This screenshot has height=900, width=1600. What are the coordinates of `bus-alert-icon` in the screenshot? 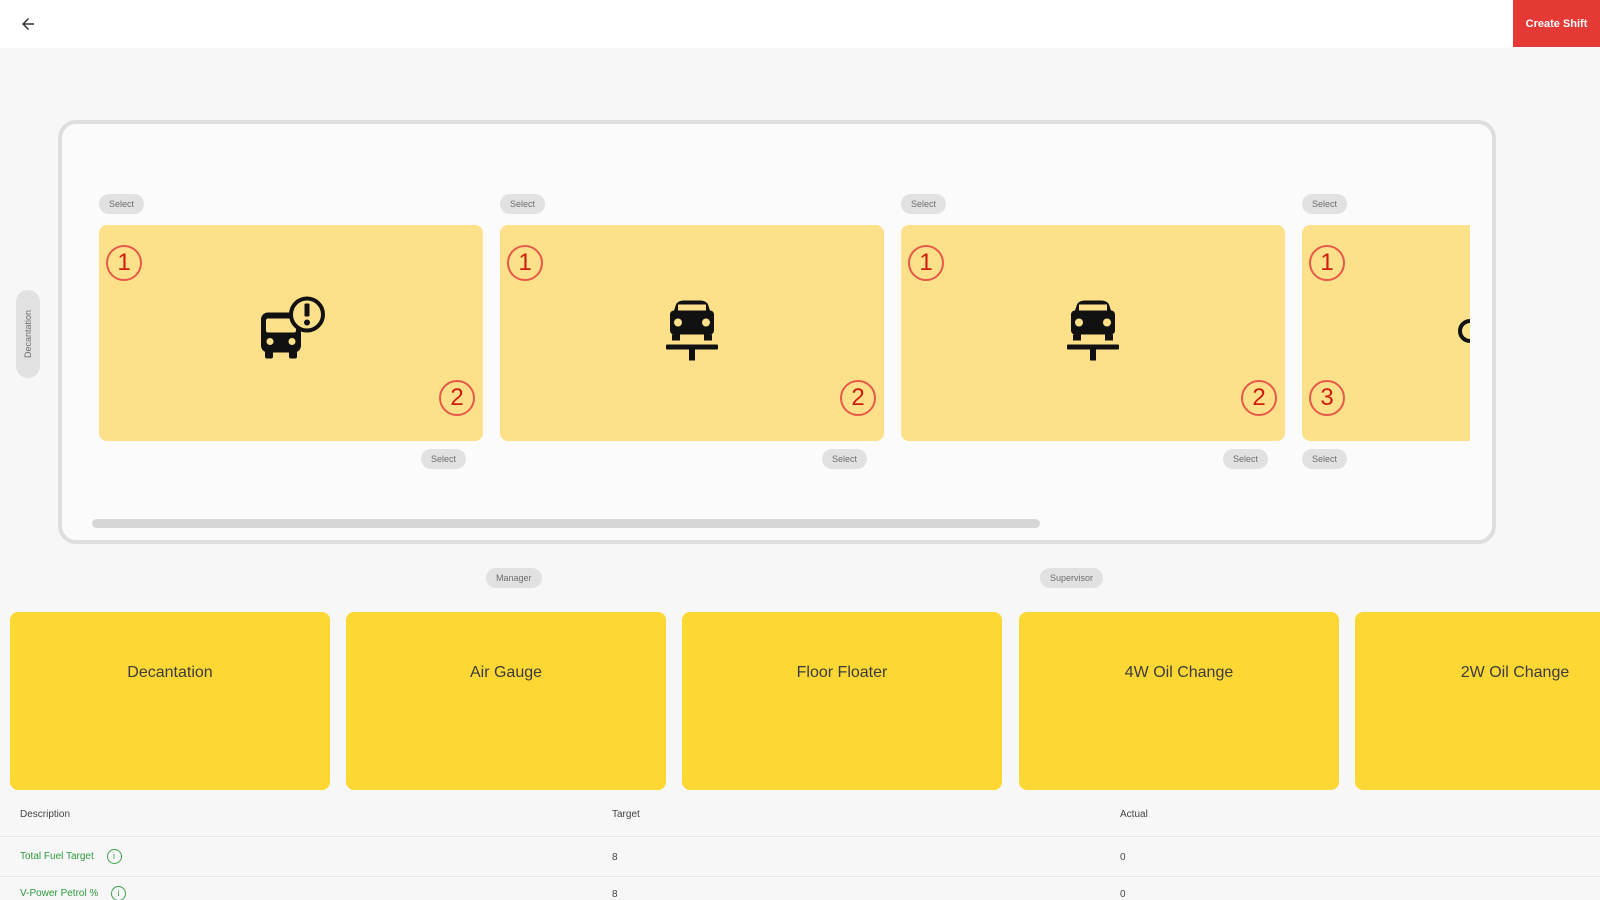 It's located at (291, 333).